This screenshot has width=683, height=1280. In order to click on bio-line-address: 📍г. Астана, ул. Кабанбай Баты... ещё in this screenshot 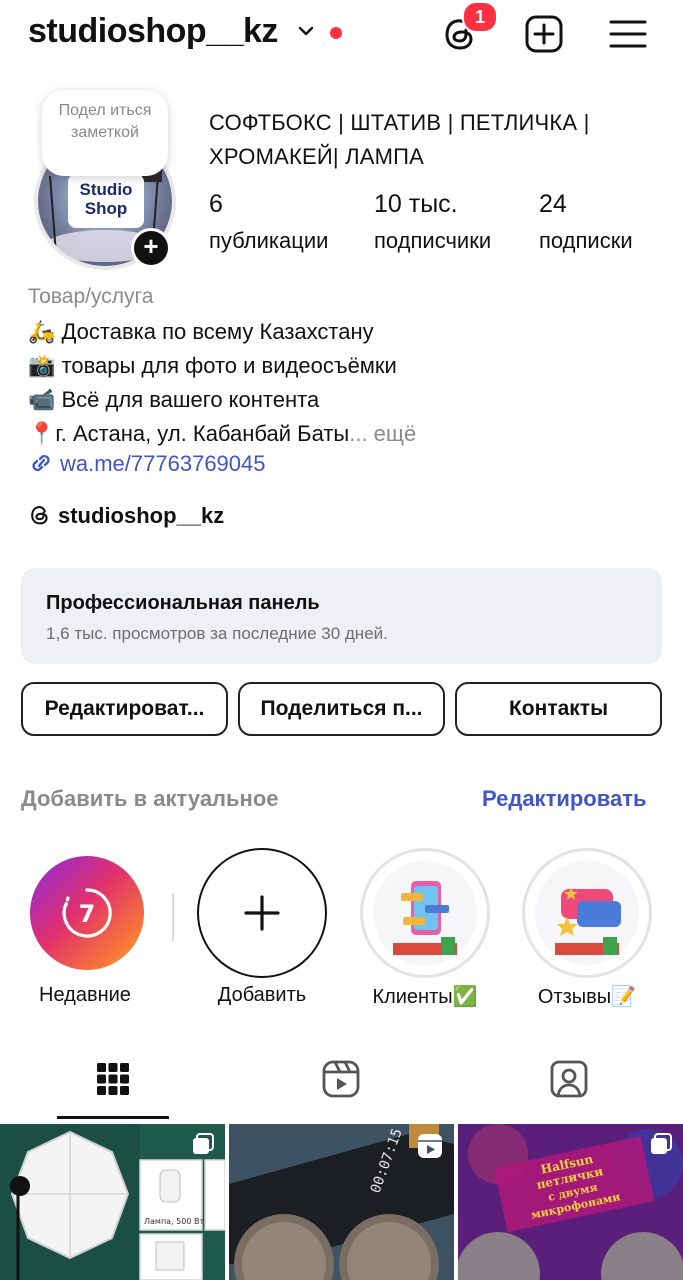, I will do `click(222, 434)`.